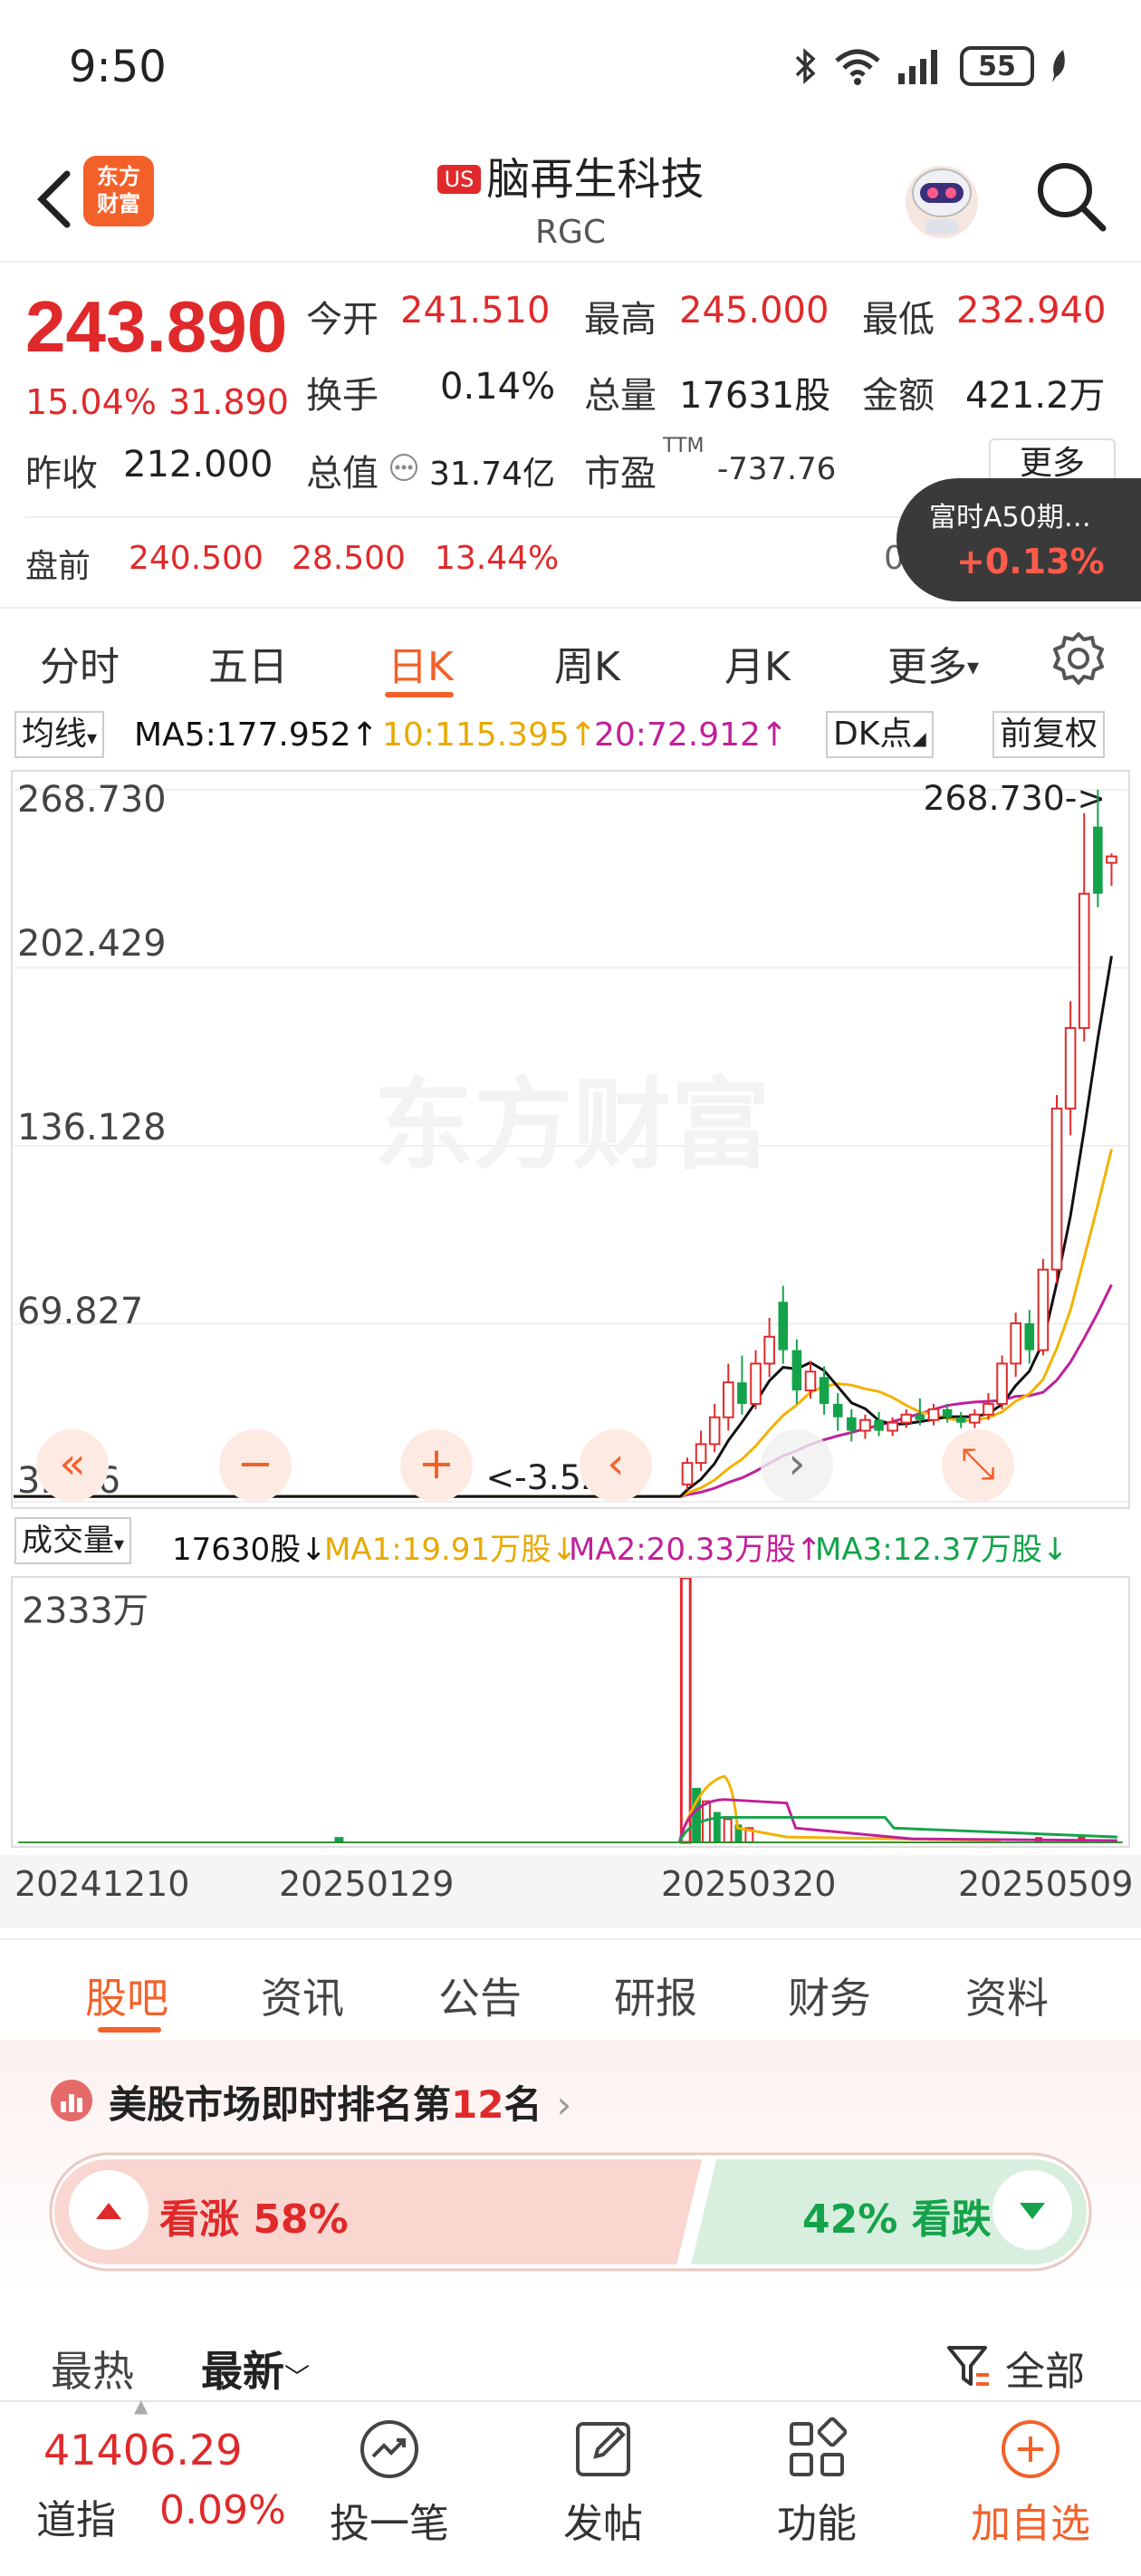 This screenshot has height=2576, width=1141. Describe the element at coordinates (1049, 734) in the screenshot. I see `adjust-selector: 前复权` at that location.